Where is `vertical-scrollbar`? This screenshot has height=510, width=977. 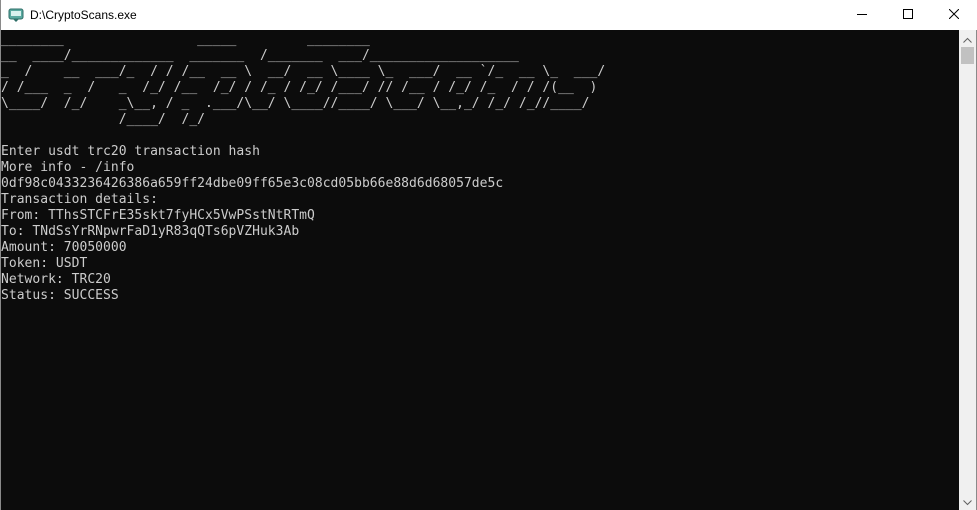 vertical-scrollbar is located at coordinates (967, 270).